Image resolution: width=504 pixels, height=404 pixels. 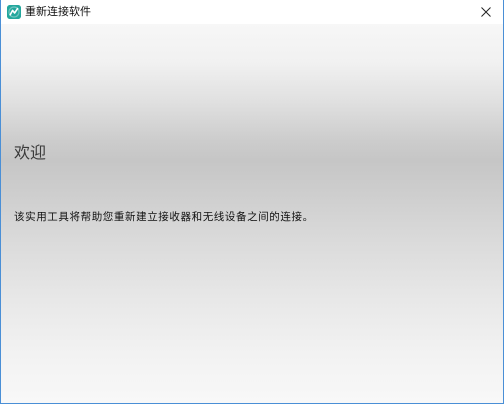 I want to click on page-title: 欢迎, so click(x=30, y=152).